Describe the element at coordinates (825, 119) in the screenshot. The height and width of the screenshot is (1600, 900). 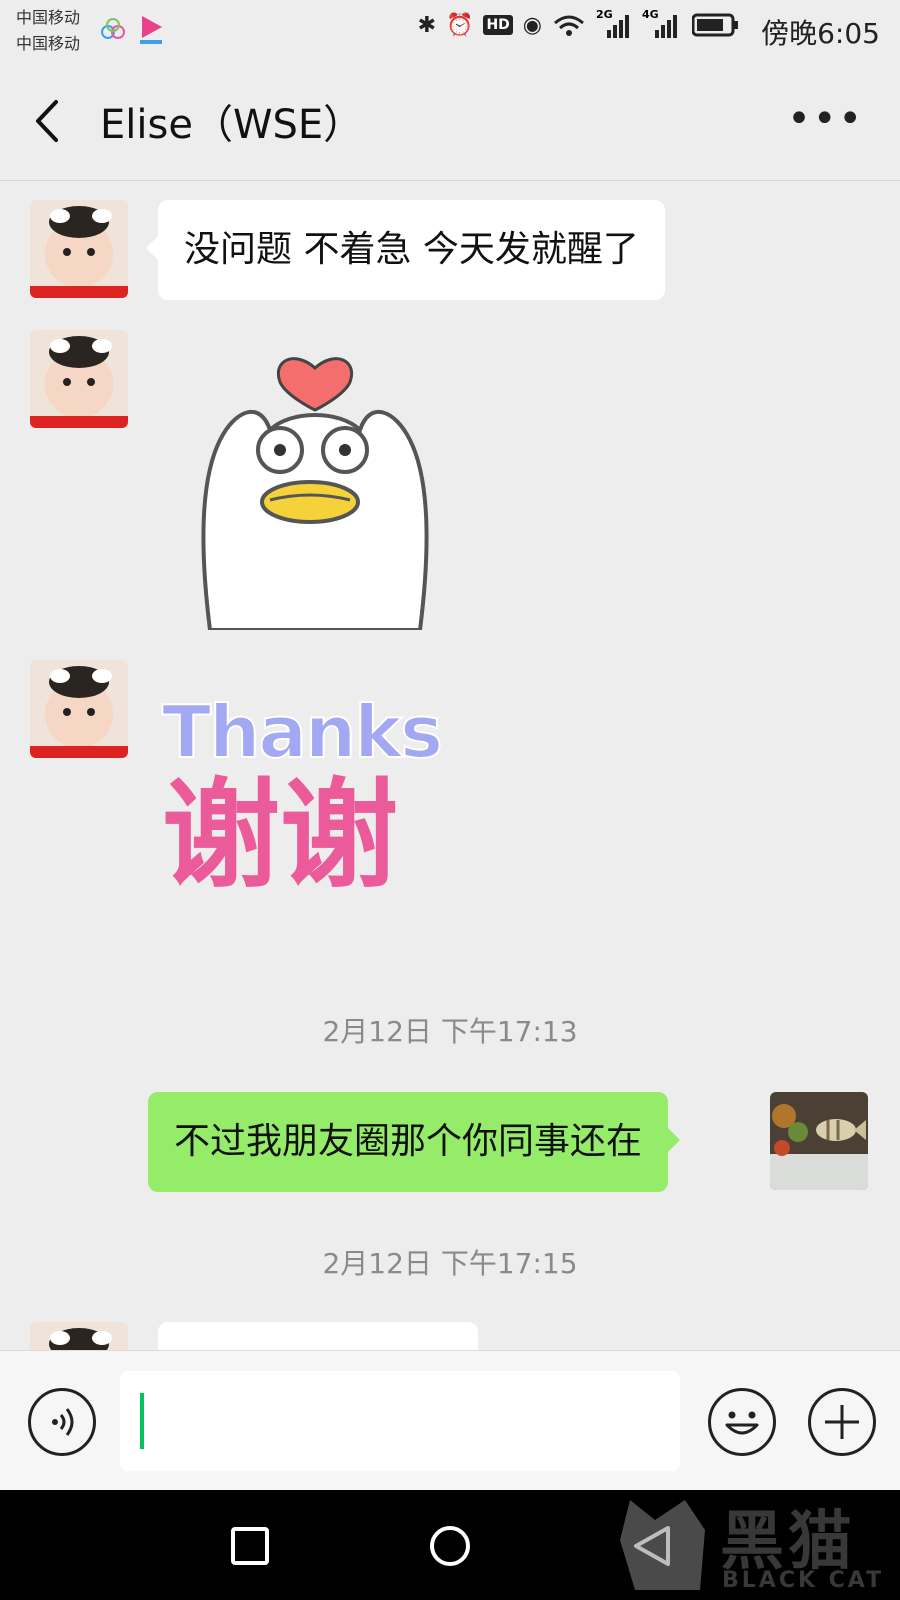
I see `more-options-button: •••` at that location.